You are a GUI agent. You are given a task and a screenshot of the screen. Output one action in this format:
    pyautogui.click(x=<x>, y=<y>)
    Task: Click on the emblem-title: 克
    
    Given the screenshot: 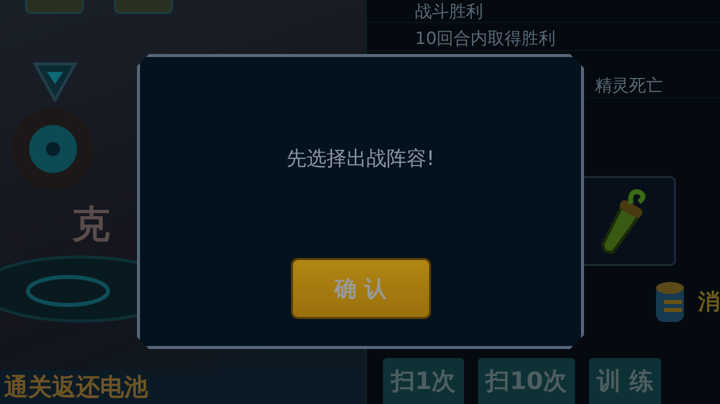 What is the action you would take?
    pyautogui.click(x=91, y=224)
    